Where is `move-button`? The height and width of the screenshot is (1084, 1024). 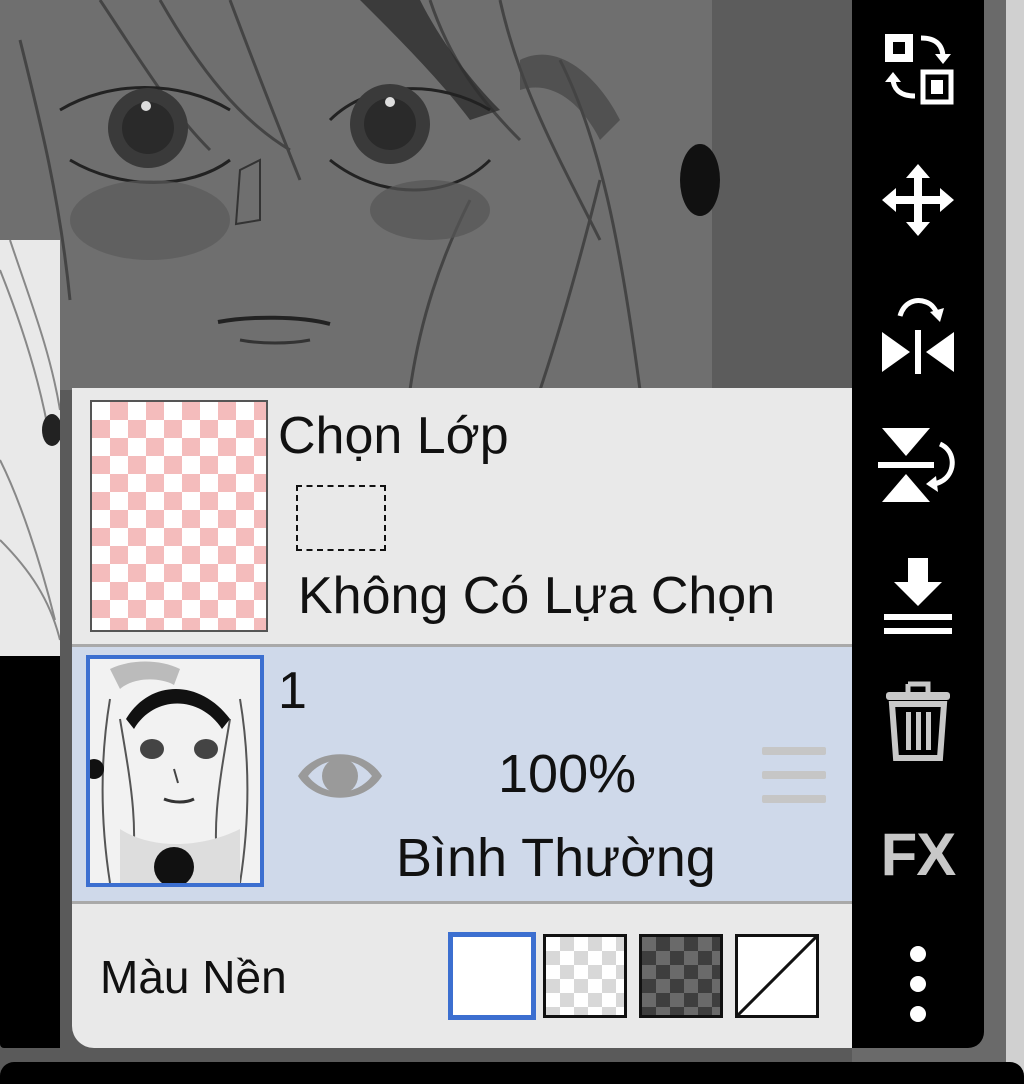 move-button is located at coordinates (918, 200).